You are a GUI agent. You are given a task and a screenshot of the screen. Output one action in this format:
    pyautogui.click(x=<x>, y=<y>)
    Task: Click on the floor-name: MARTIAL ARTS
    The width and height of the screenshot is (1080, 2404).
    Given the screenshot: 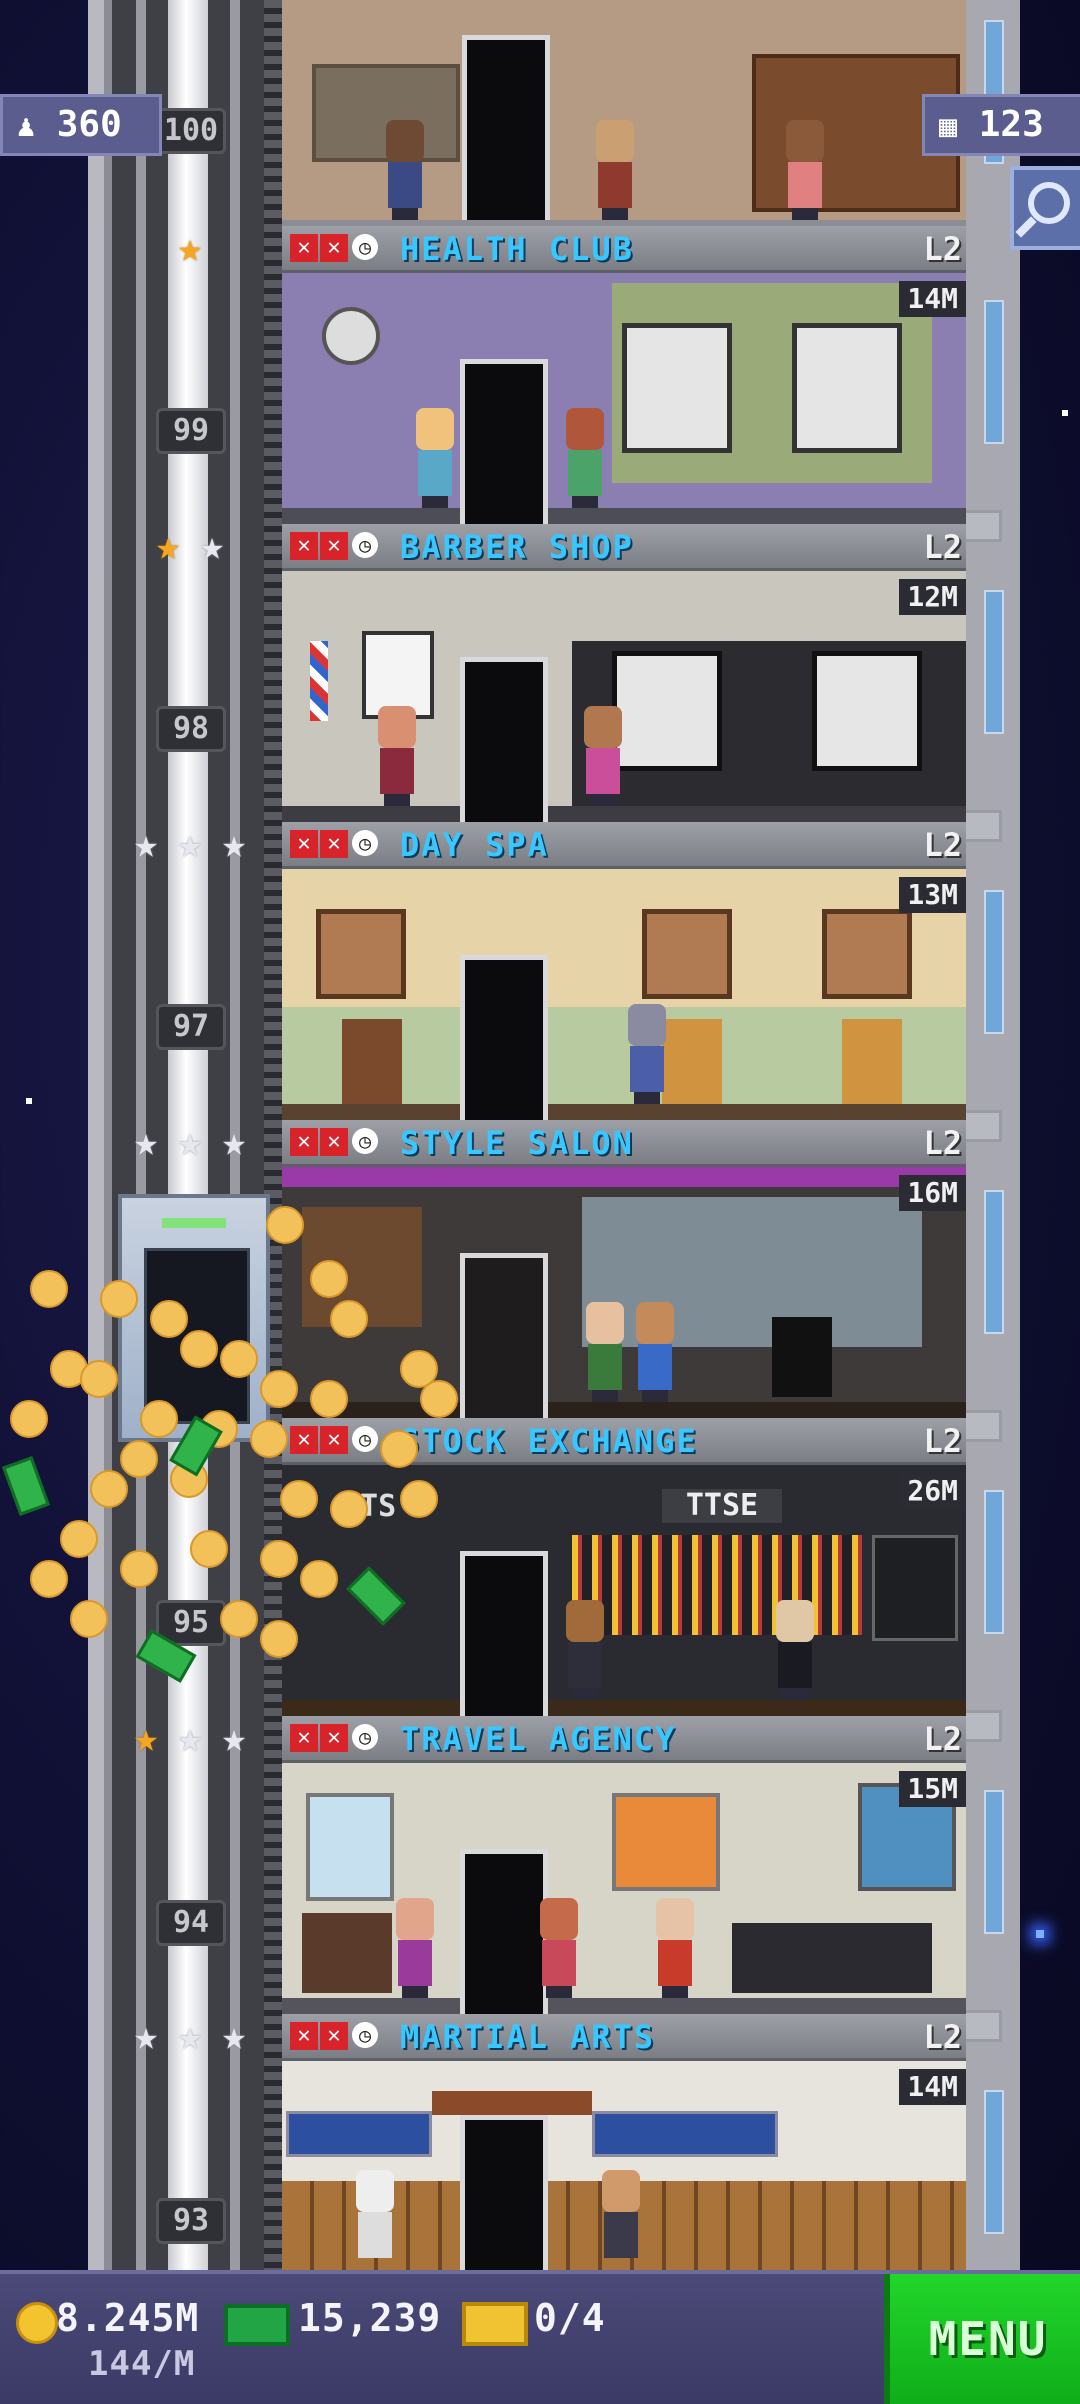 What is the action you would take?
    pyautogui.click(x=528, y=2037)
    